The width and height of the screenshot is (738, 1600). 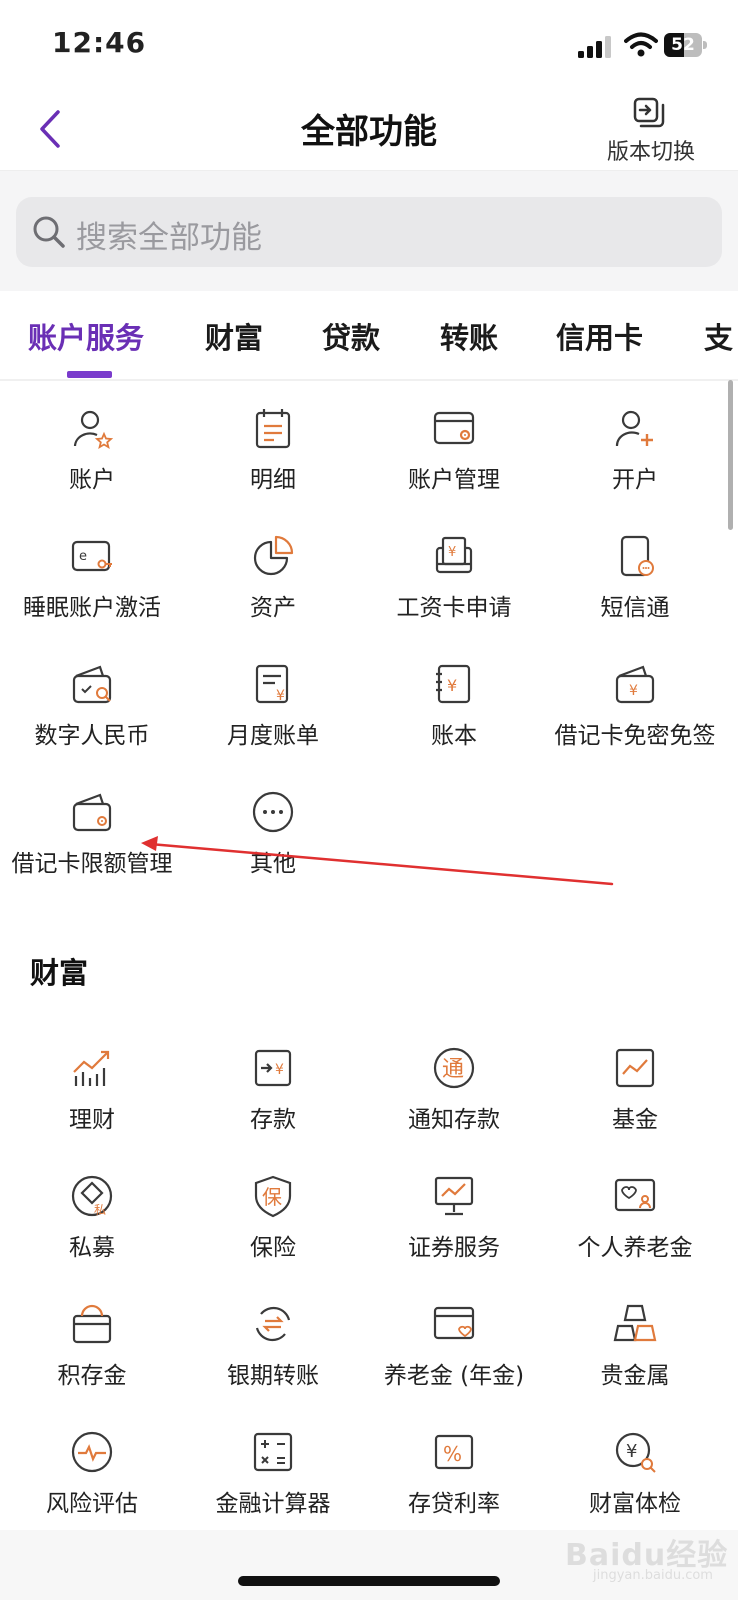 I want to click on function-item: e 睡眠账户激活, so click(x=92, y=589).